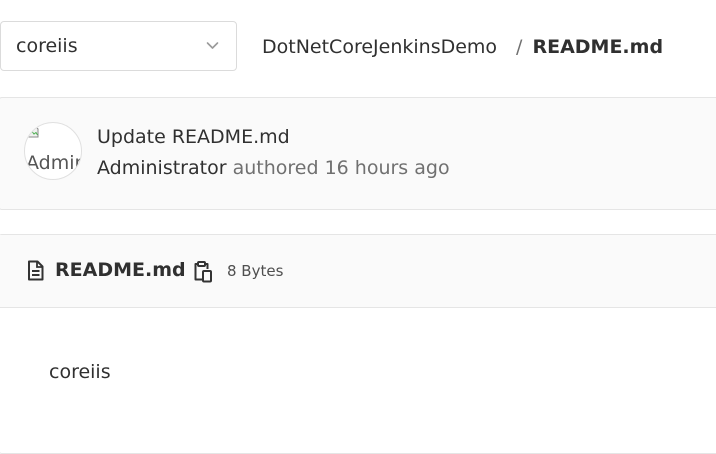 The height and width of the screenshot is (454, 716). I want to click on chevron-down-icon, so click(212, 45).